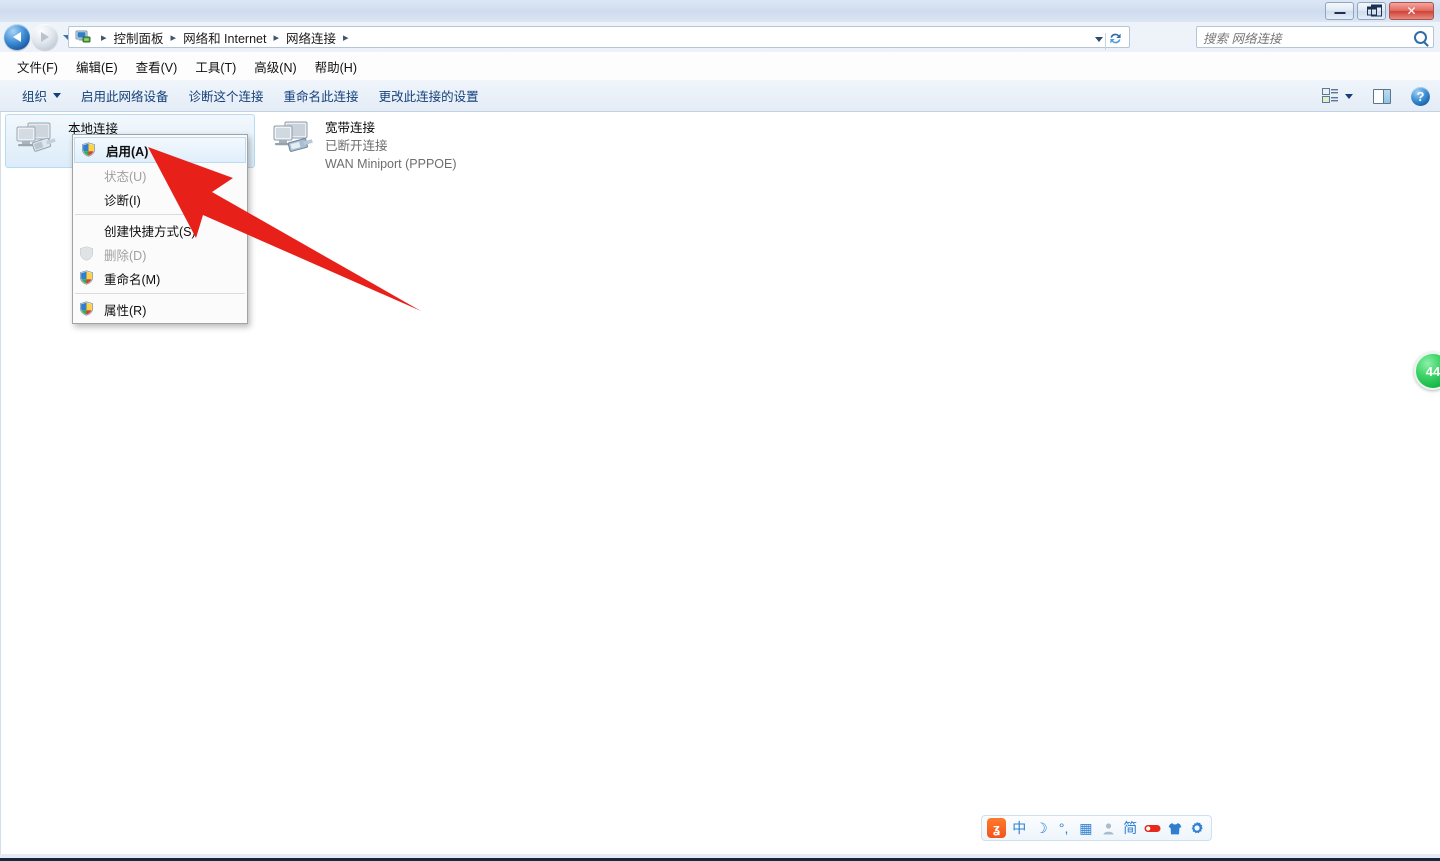 The image size is (1440, 861). What do you see at coordinates (1041, 828) in the screenshot?
I see `moon-icon: ☽` at bounding box center [1041, 828].